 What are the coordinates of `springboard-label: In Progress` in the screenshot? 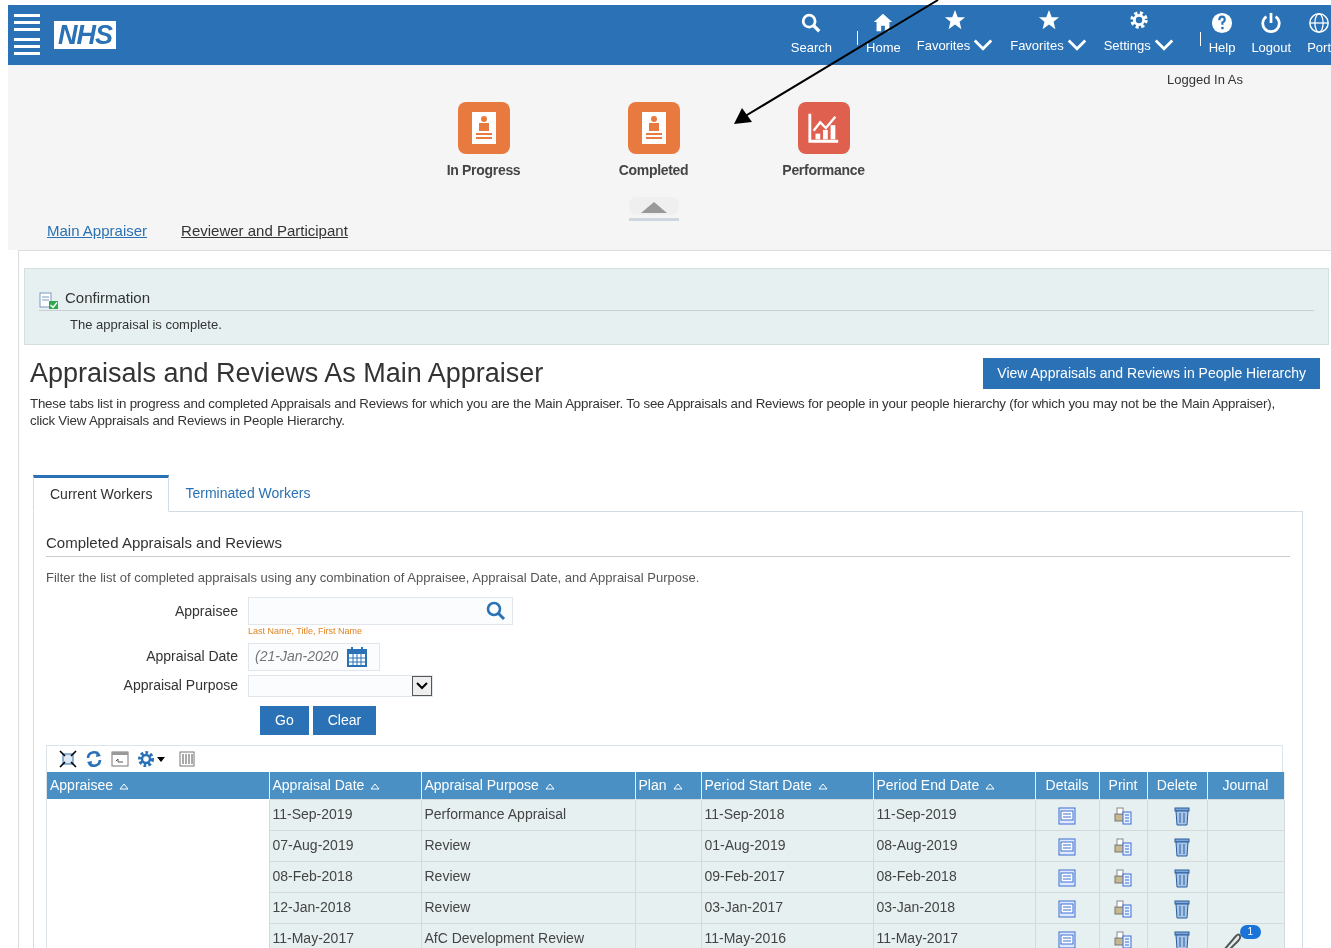 It's located at (483, 170).